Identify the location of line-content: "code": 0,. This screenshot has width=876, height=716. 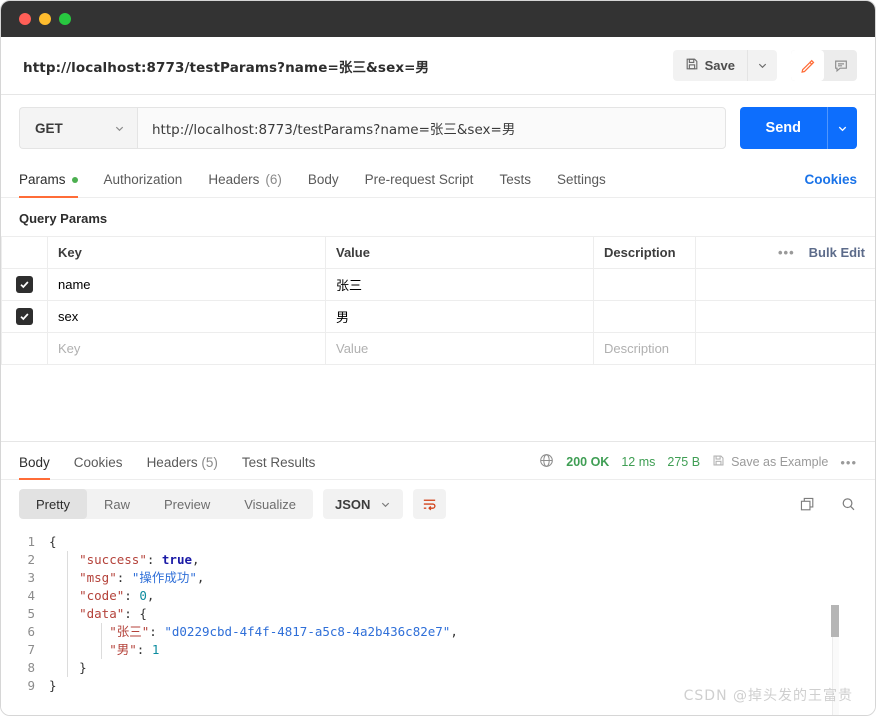
(117, 595).